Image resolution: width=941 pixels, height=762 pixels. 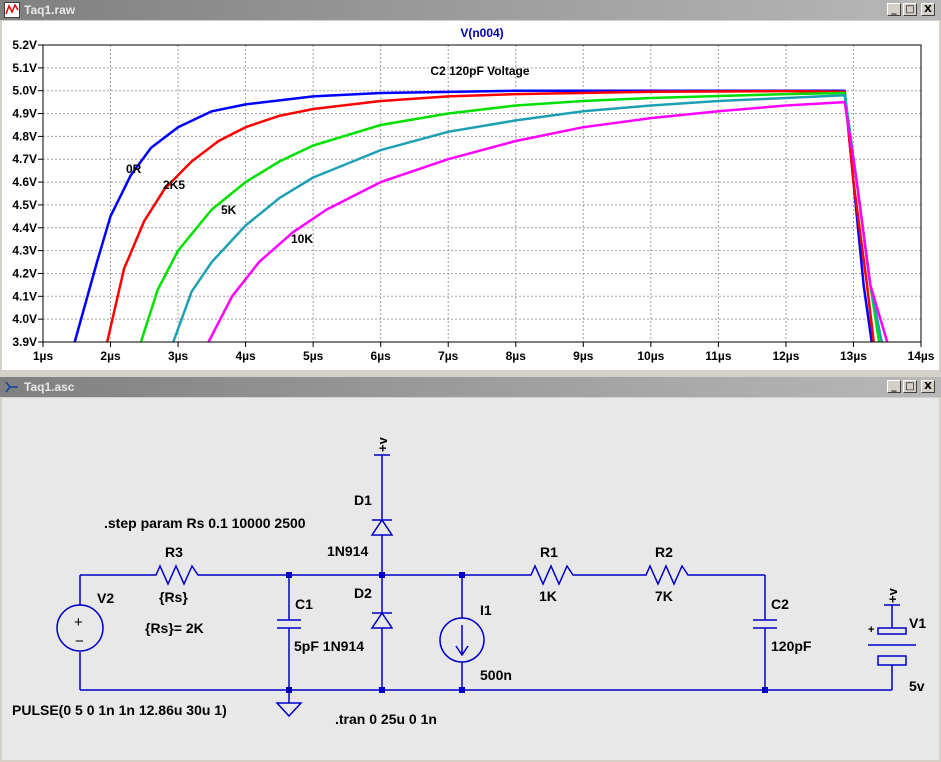 I want to click on d2-label: D2, so click(x=363, y=593).